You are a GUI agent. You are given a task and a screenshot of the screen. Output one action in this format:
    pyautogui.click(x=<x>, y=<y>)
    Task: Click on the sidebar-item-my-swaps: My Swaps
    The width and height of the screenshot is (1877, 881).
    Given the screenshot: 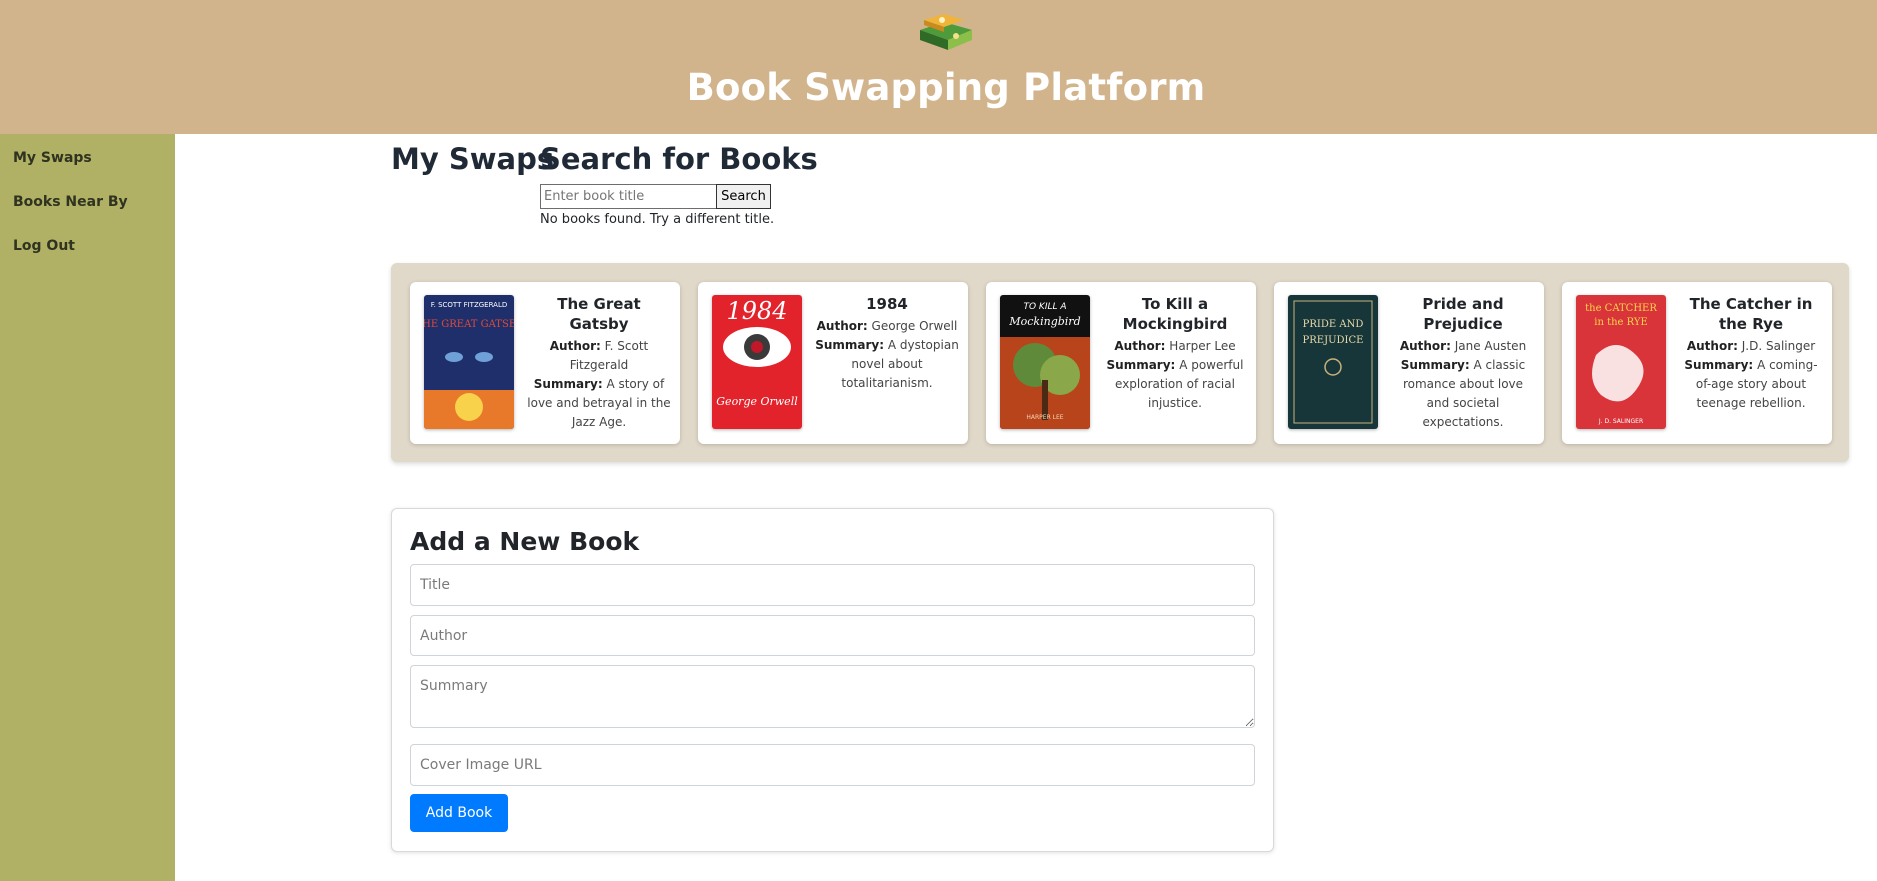 What is the action you would take?
    pyautogui.click(x=52, y=158)
    